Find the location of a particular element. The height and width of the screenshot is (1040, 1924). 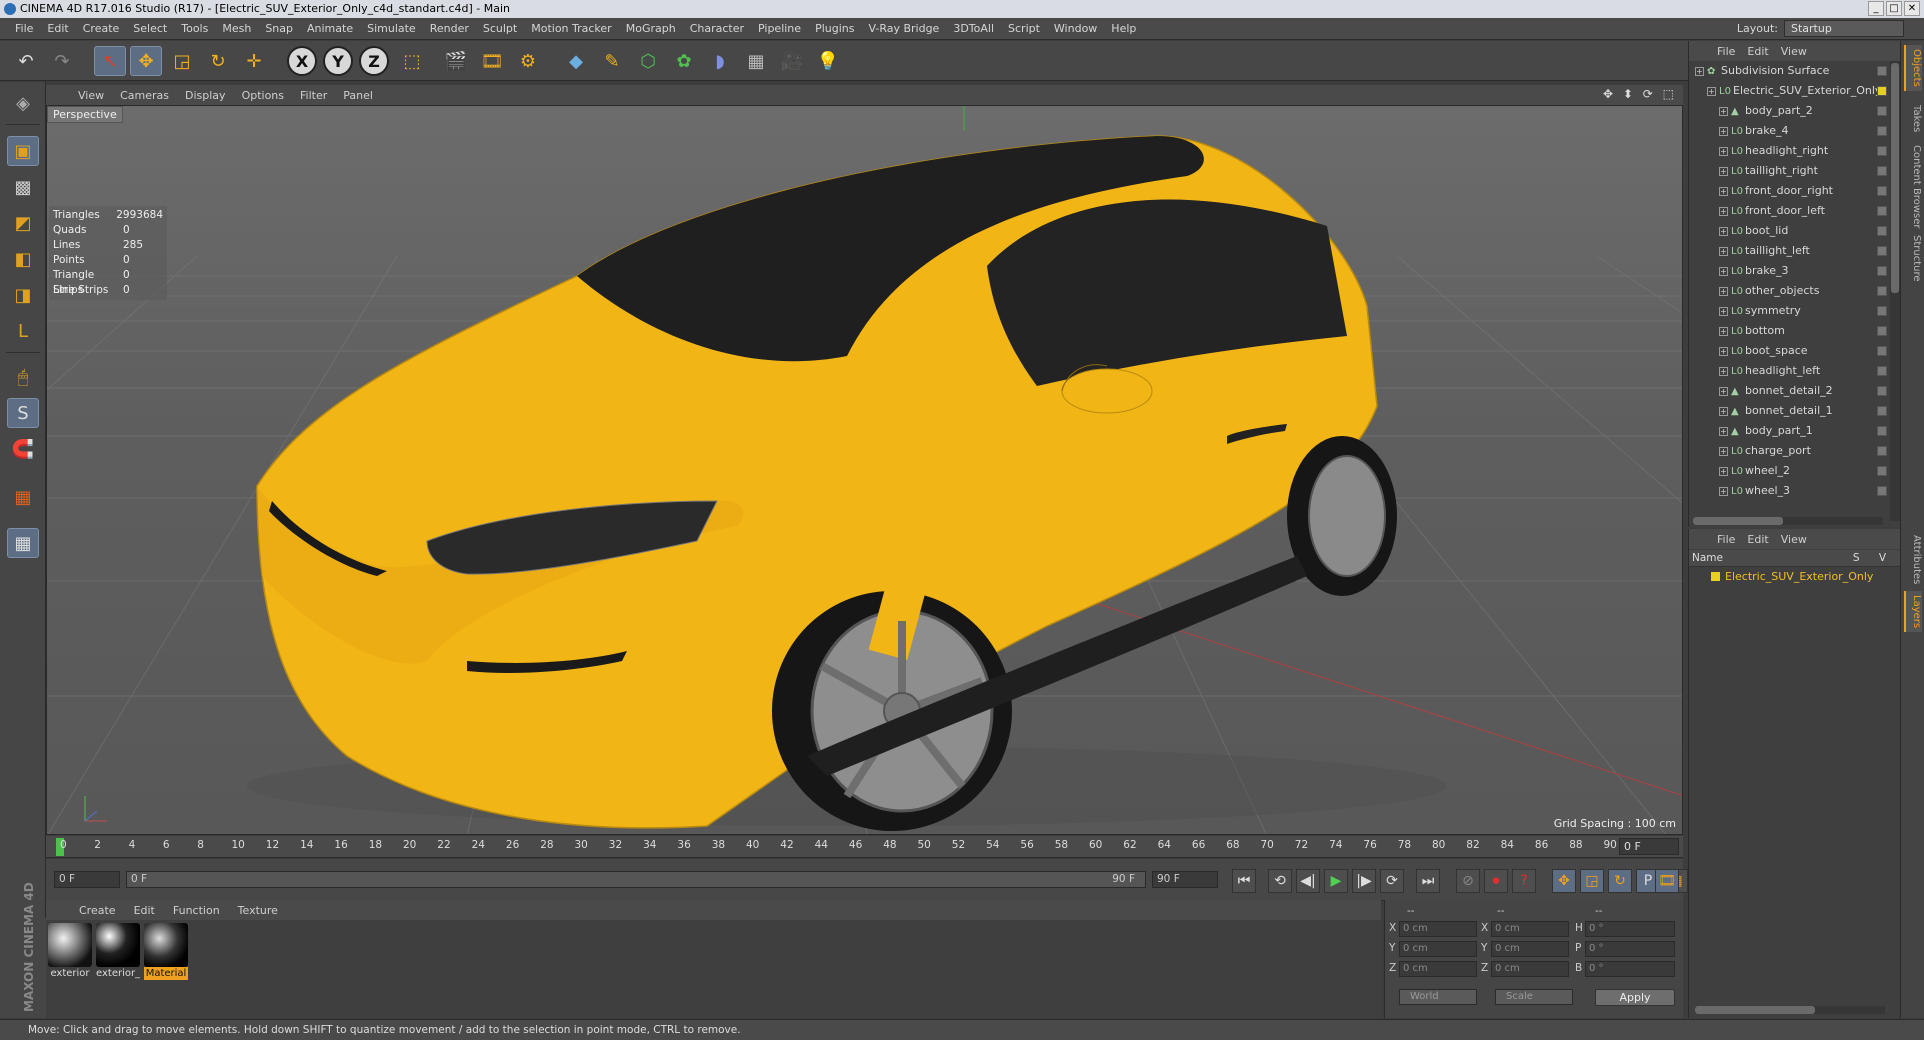

object-row: + L0 front_door_right is located at coordinates (1789, 191).